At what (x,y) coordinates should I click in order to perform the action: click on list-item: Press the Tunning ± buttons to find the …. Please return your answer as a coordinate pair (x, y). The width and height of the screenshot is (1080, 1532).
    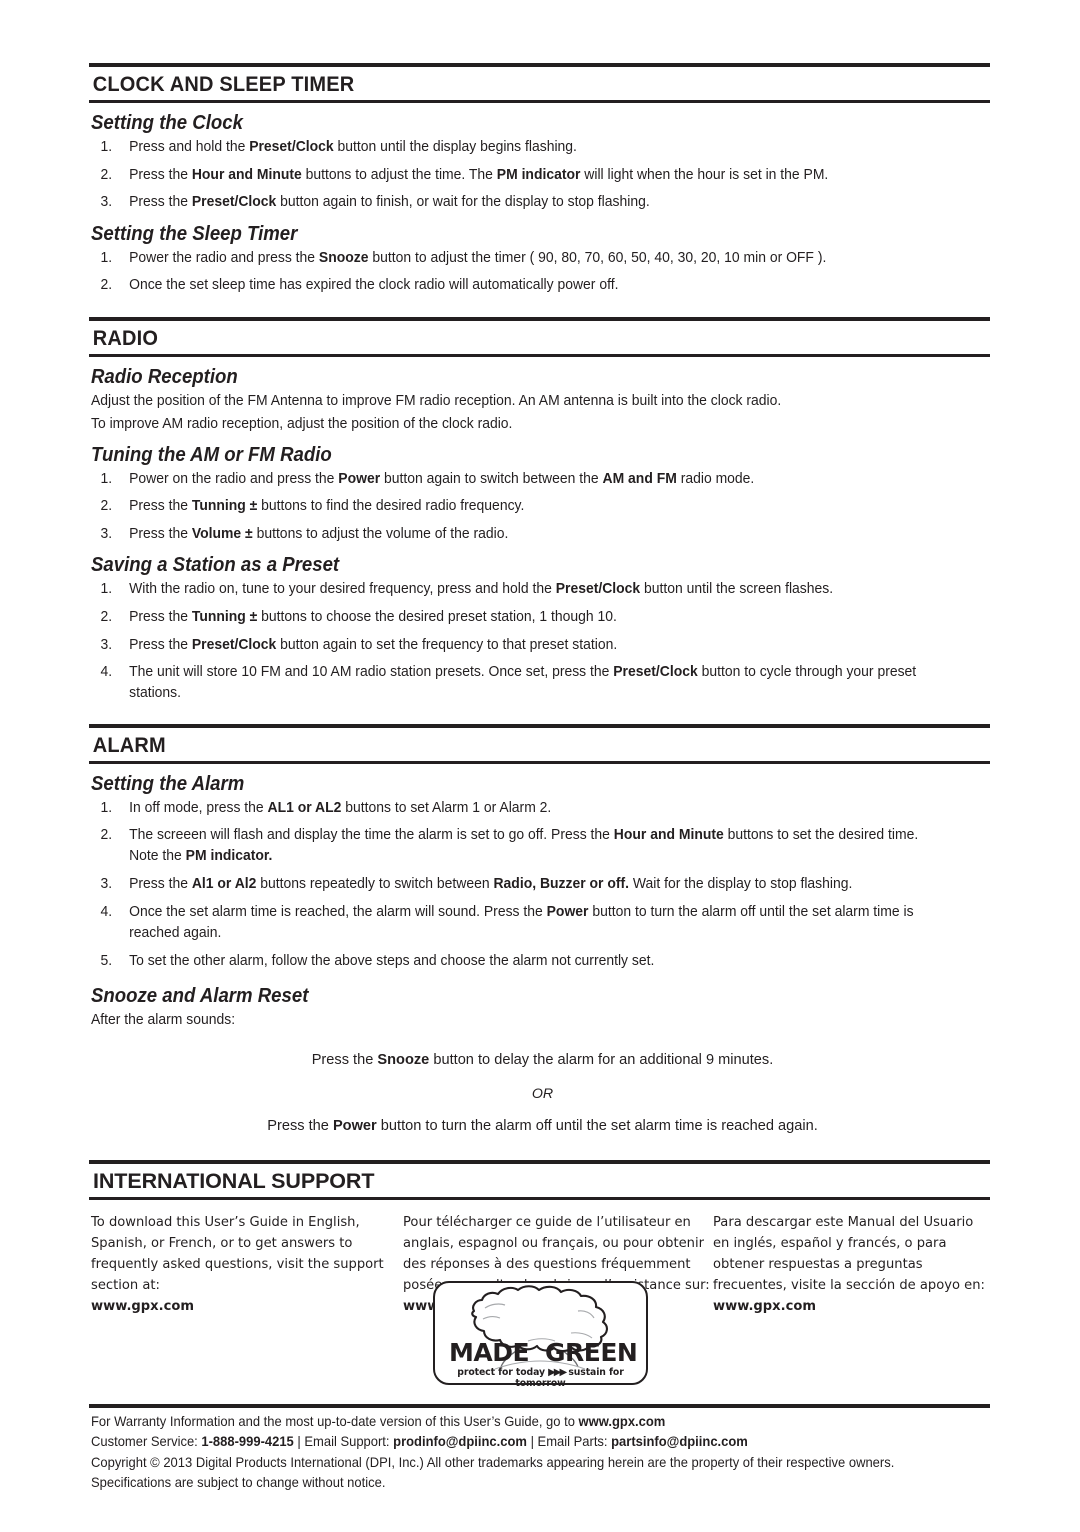
    Looking at the image, I should click on (312, 506).